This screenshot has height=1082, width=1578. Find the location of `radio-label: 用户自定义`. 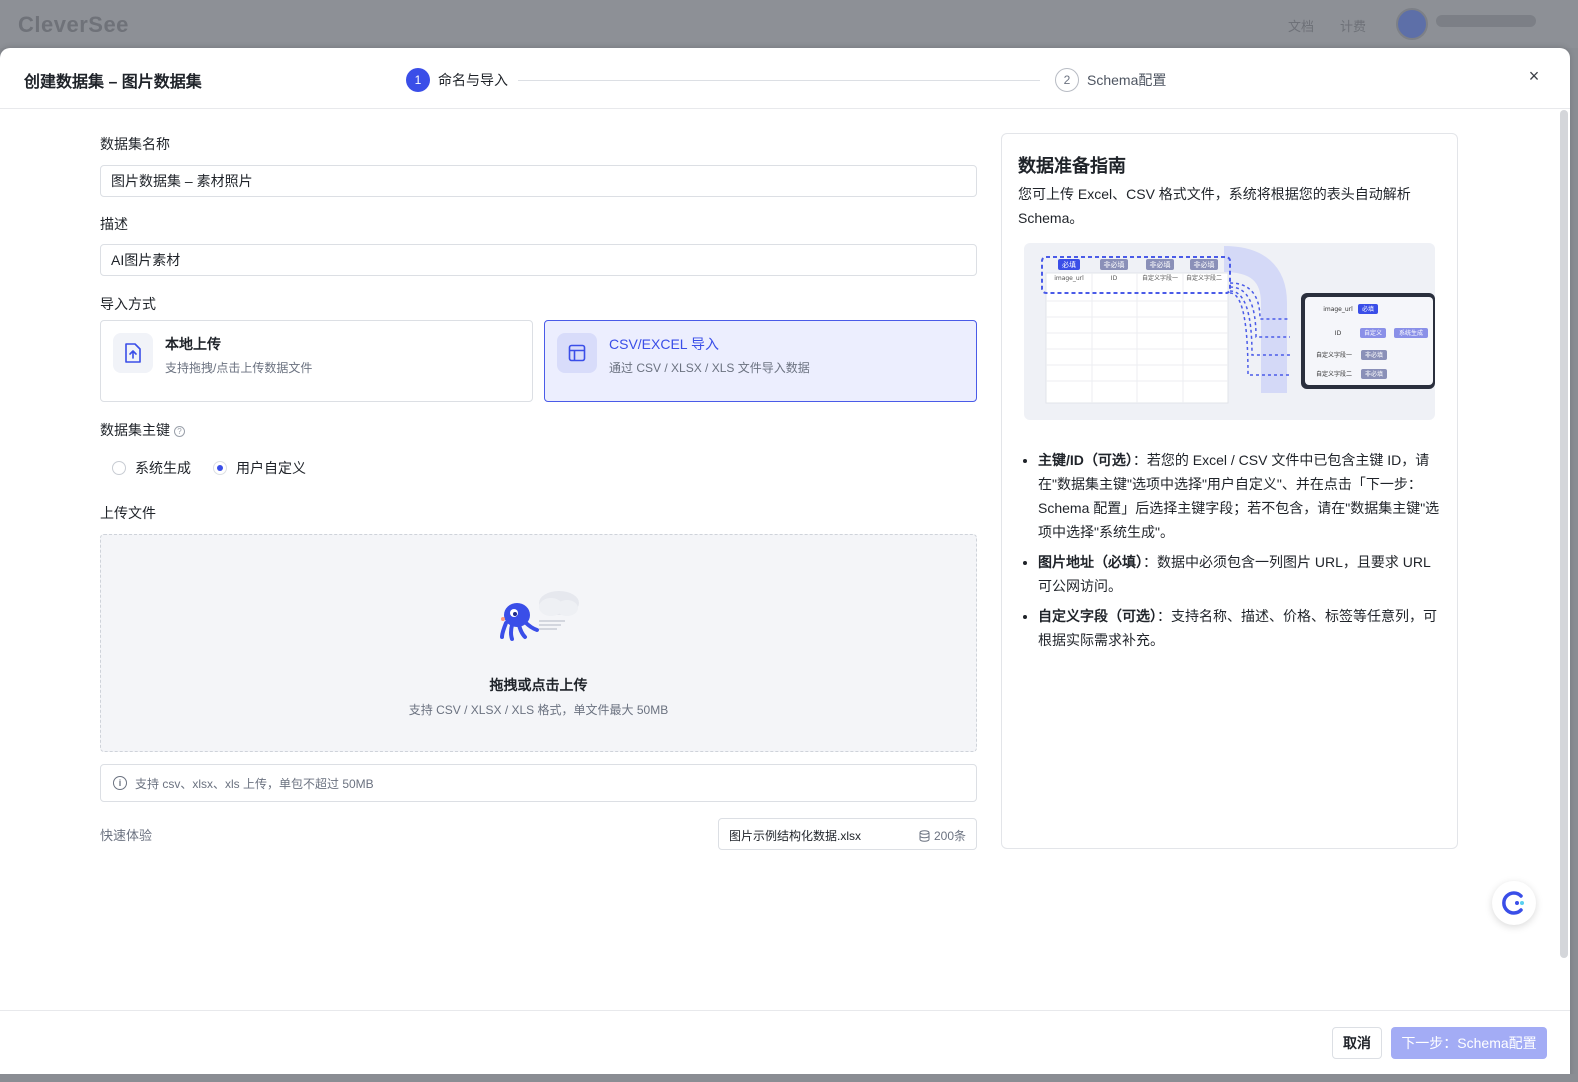

radio-label: 用户自定义 is located at coordinates (271, 468).